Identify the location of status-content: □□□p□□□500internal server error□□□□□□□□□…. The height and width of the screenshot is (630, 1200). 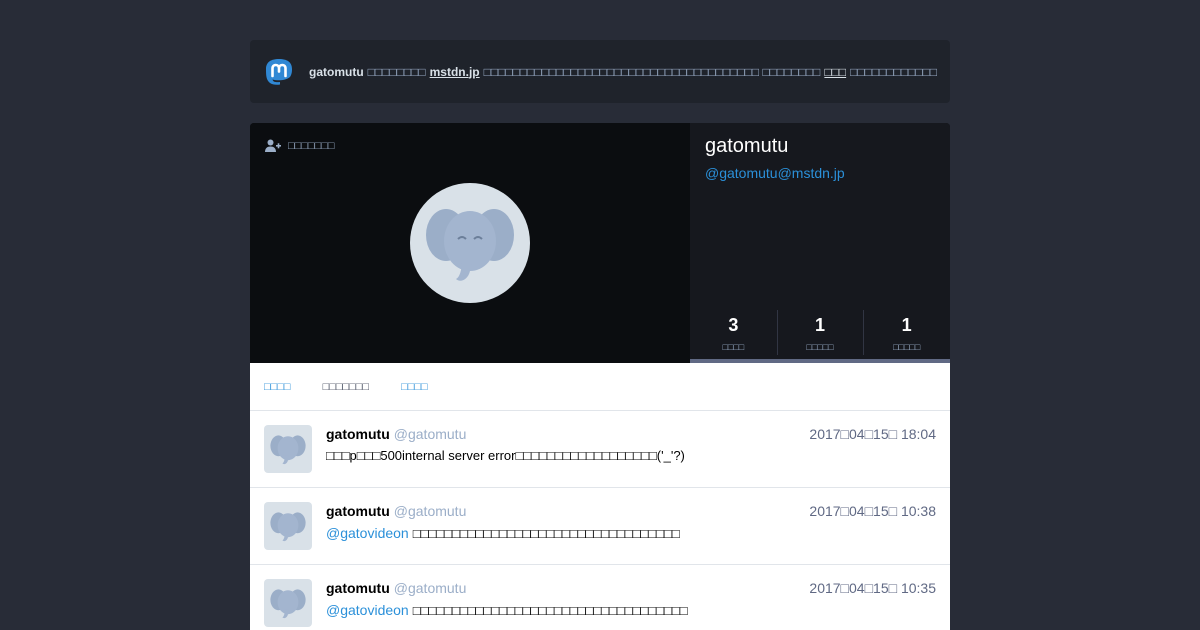
(505, 455).